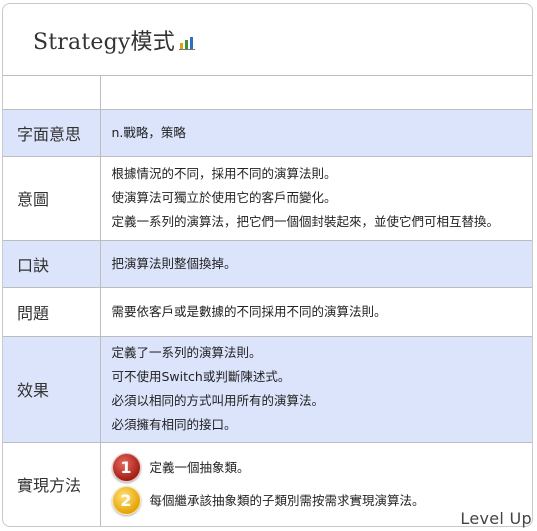 This screenshot has height=531, width=537. Describe the element at coordinates (126, 501) in the screenshot. I see `step-number-2-badge: 2` at that location.